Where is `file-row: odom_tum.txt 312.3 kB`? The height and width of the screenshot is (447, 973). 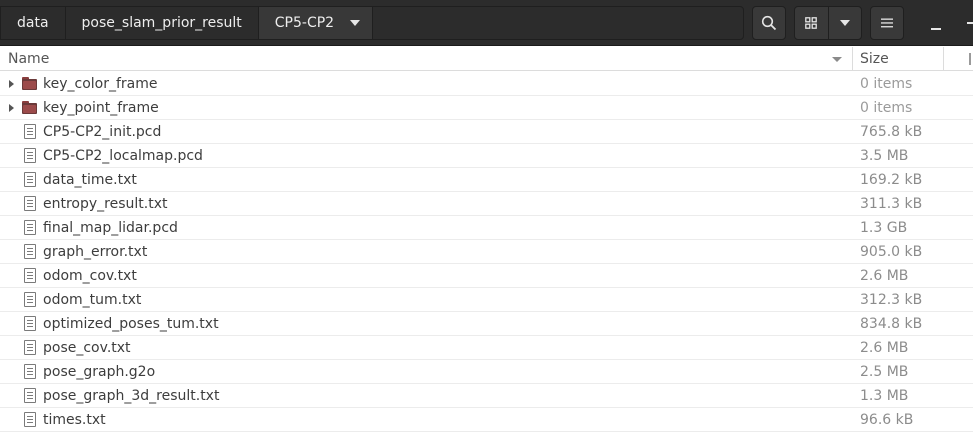
file-row: odom_tum.txt 312.3 kB is located at coordinates (486, 300).